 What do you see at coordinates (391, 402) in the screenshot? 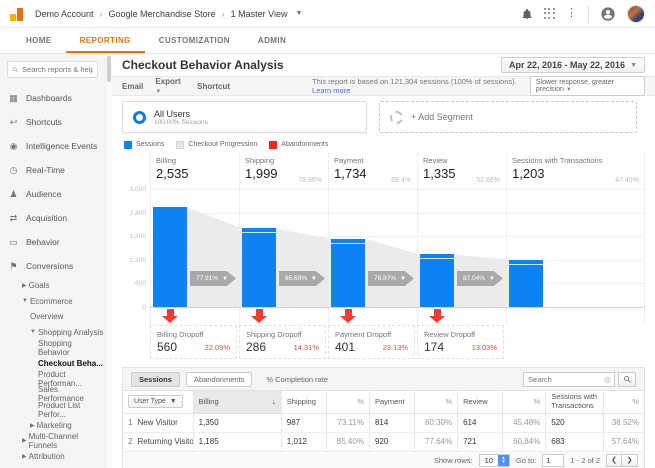
I see `column-header-payment: Payment` at bounding box center [391, 402].